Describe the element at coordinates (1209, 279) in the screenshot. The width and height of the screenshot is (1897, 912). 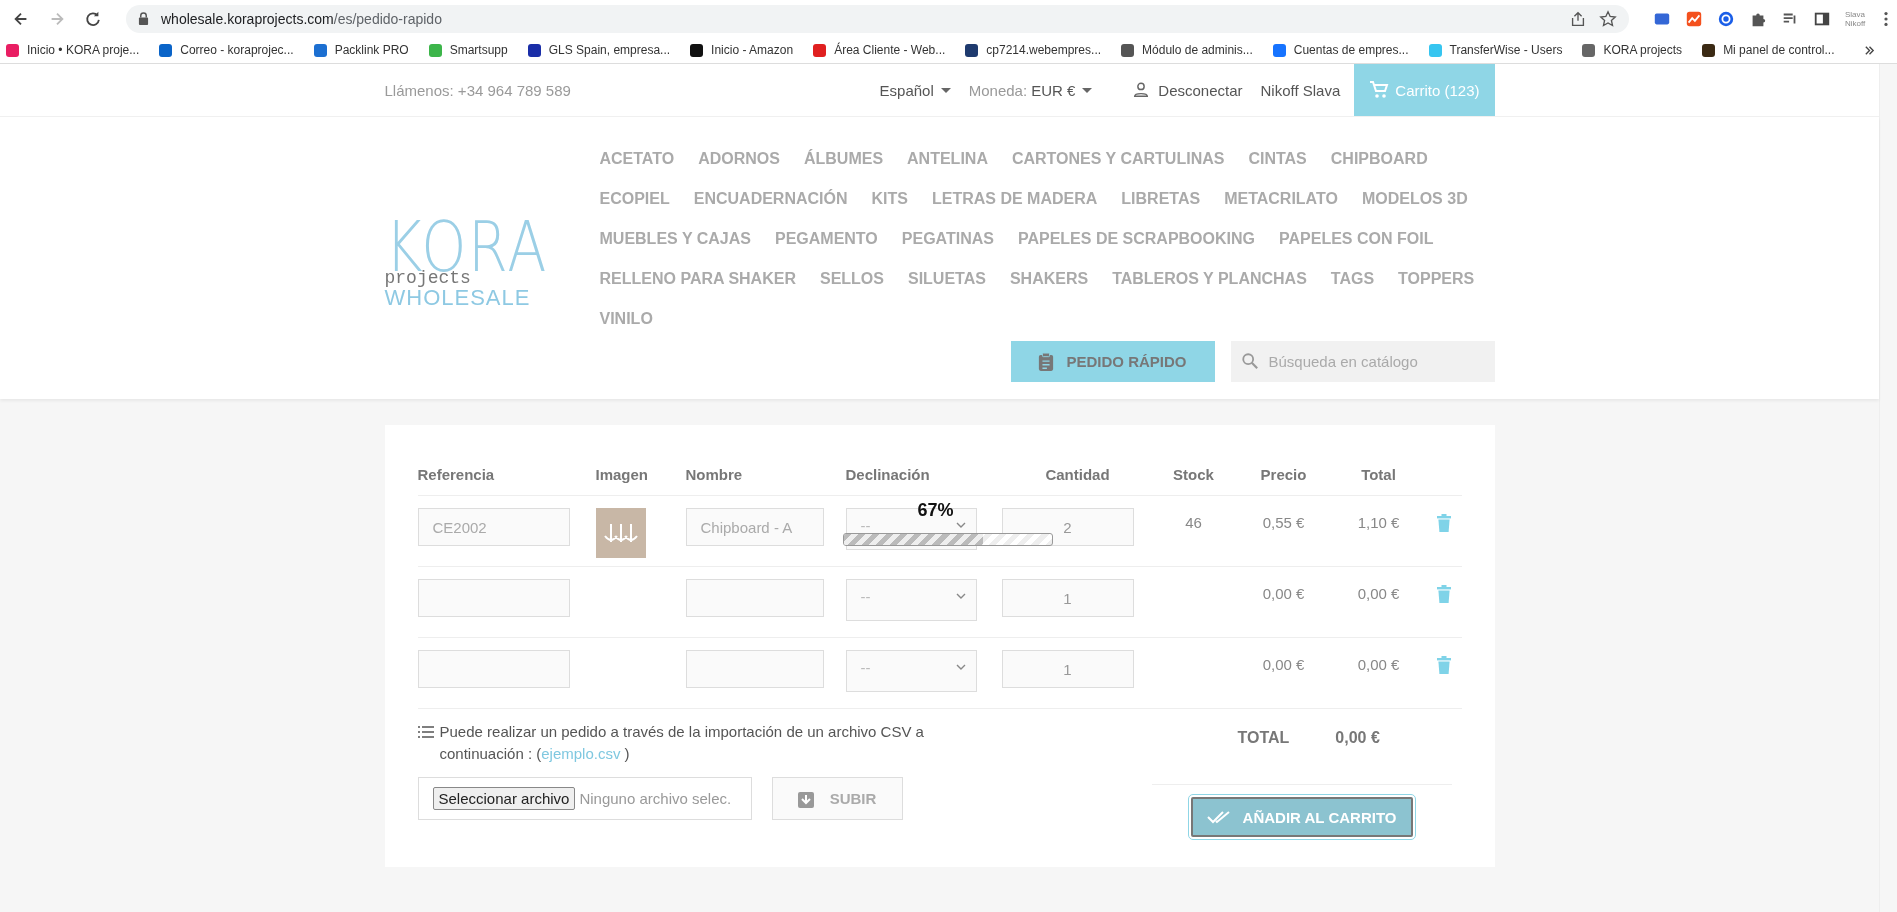
I see `category-link: TABLEROS Y PLANCHAS` at that location.